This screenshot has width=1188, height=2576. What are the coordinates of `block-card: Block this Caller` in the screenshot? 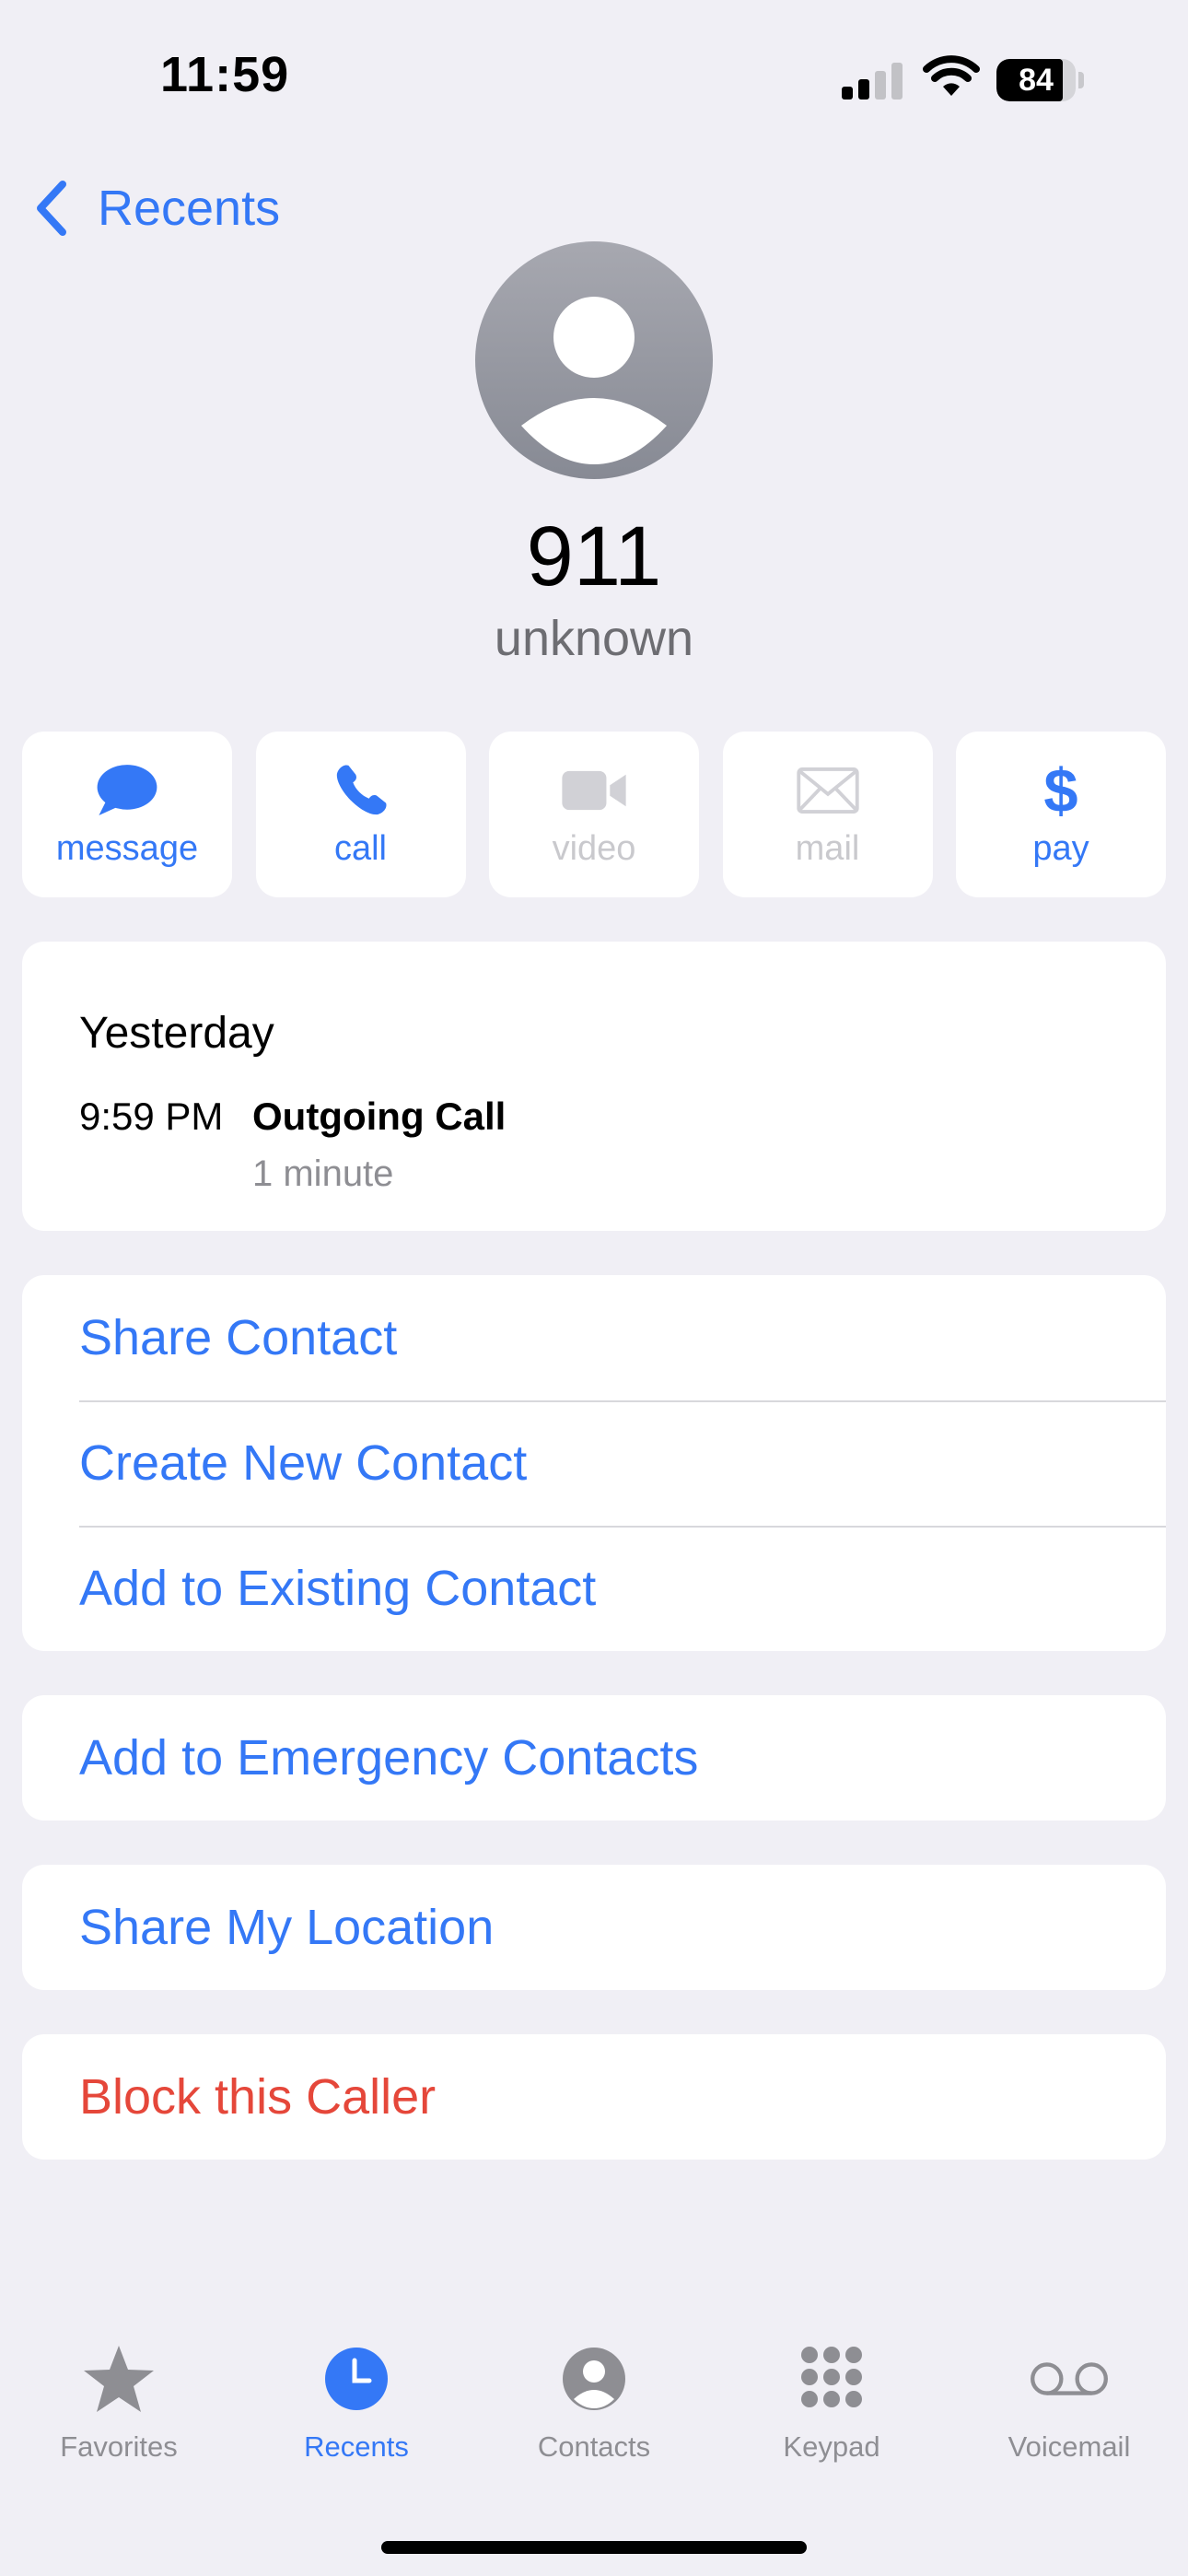 It's located at (594, 2097).